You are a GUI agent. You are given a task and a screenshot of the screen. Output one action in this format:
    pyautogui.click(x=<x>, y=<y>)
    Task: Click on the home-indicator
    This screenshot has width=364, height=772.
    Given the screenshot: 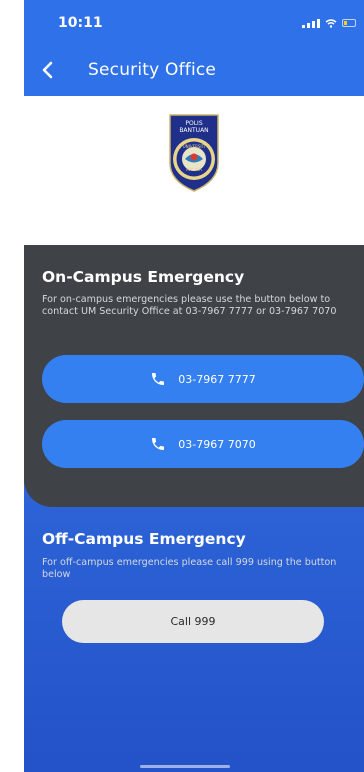 What is the action you would take?
    pyautogui.click(x=185, y=766)
    